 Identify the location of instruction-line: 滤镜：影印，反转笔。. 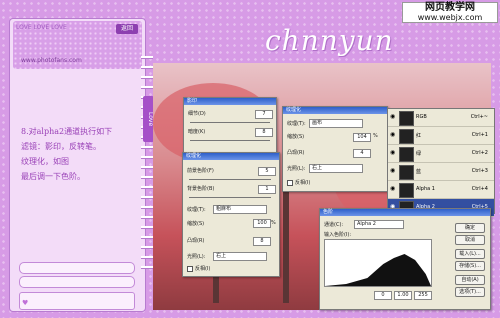
(61, 146).